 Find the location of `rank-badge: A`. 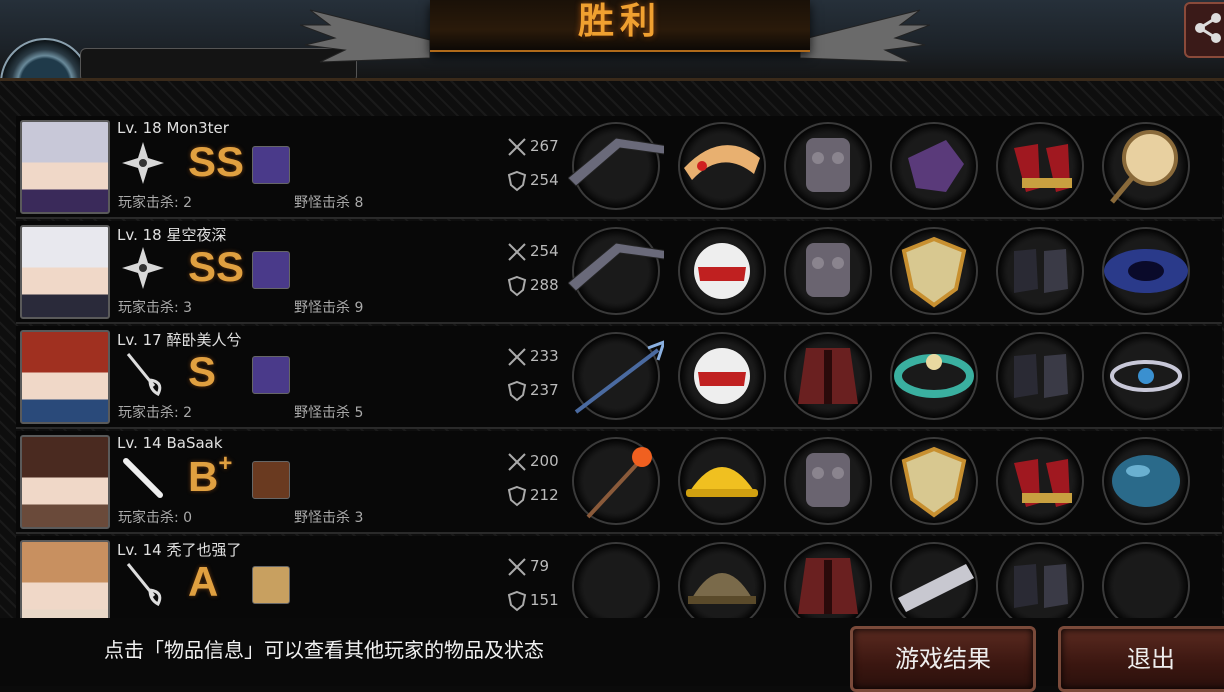

rank-badge: A is located at coordinates (203, 581).